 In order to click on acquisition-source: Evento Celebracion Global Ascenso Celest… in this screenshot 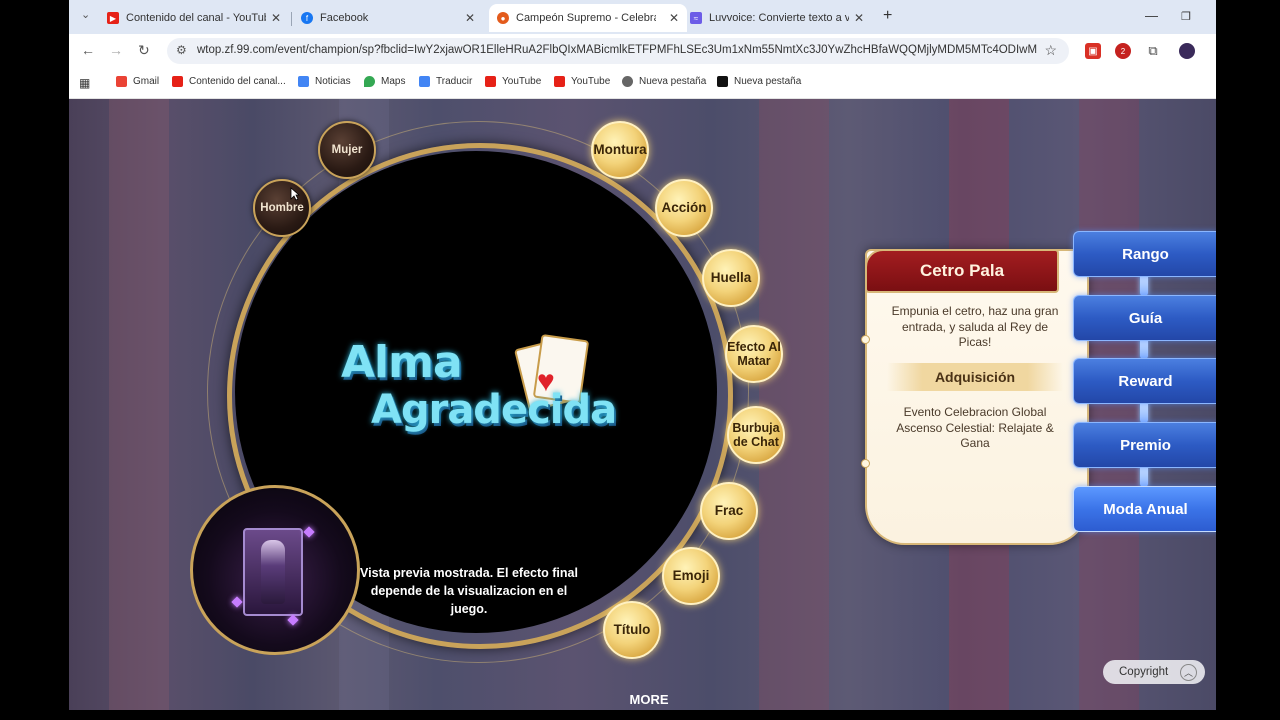, I will do `click(975, 427)`.